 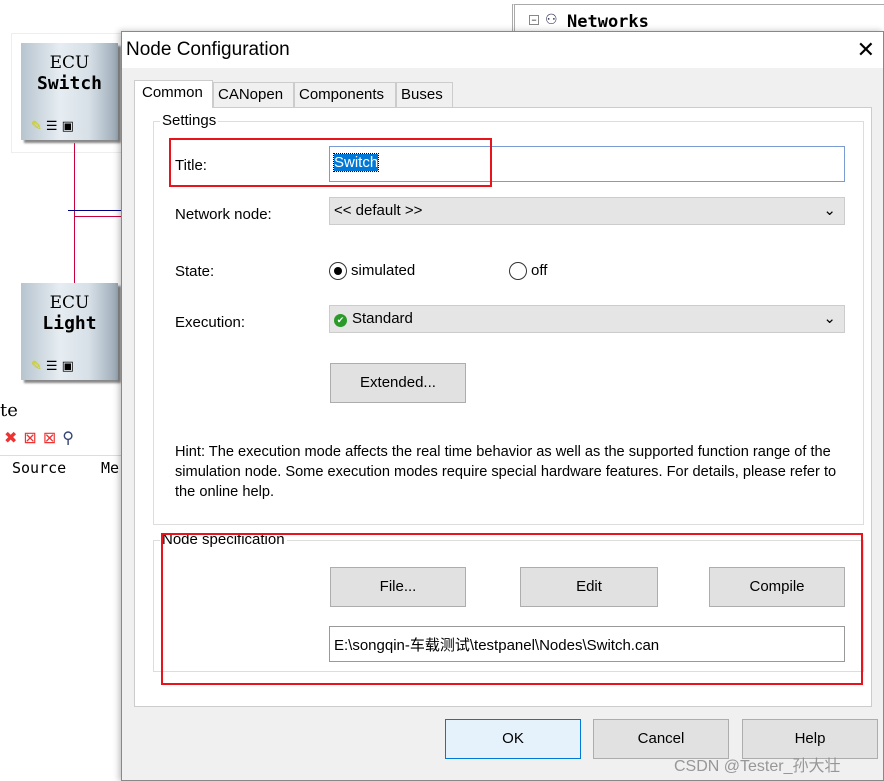 What do you see at coordinates (69, 83) in the screenshot?
I see `ecu-name: Switch` at bounding box center [69, 83].